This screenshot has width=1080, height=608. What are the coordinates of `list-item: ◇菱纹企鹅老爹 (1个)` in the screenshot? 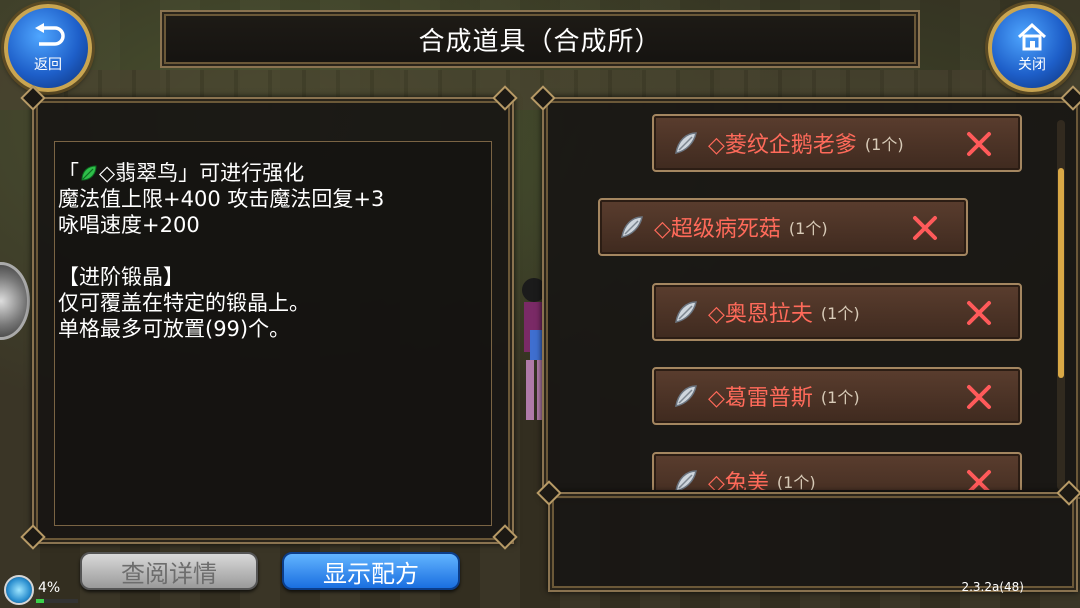 It's located at (837, 143).